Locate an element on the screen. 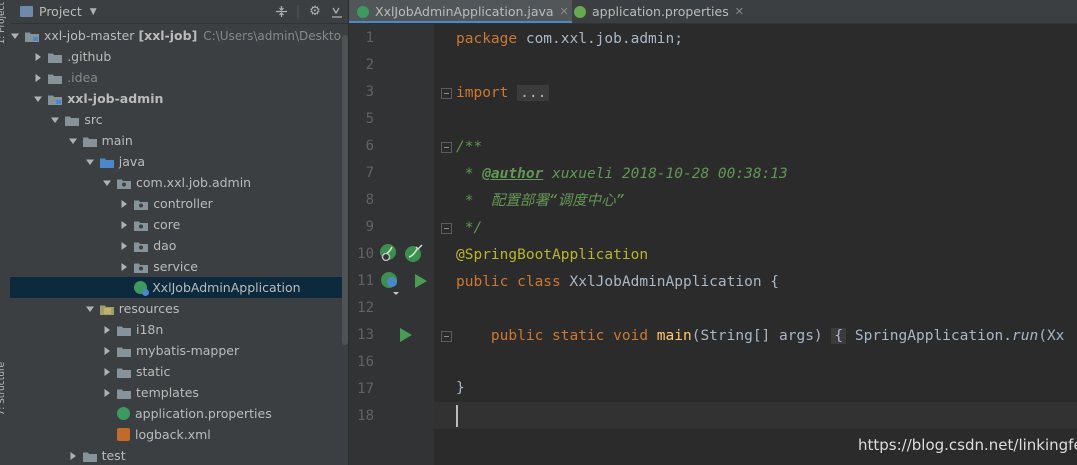 The height and width of the screenshot is (465, 1077). editor-gutter: 1 2 3 5 6 7 8 9 10 11 12 13 16 17 18 is located at coordinates (391, 244).